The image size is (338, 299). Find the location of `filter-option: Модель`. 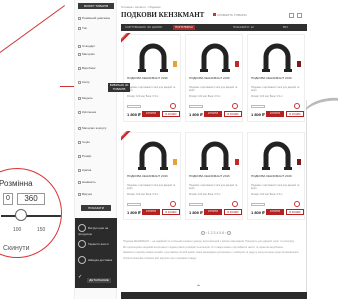

filter-option: Модель is located at coordinates (96, 98).